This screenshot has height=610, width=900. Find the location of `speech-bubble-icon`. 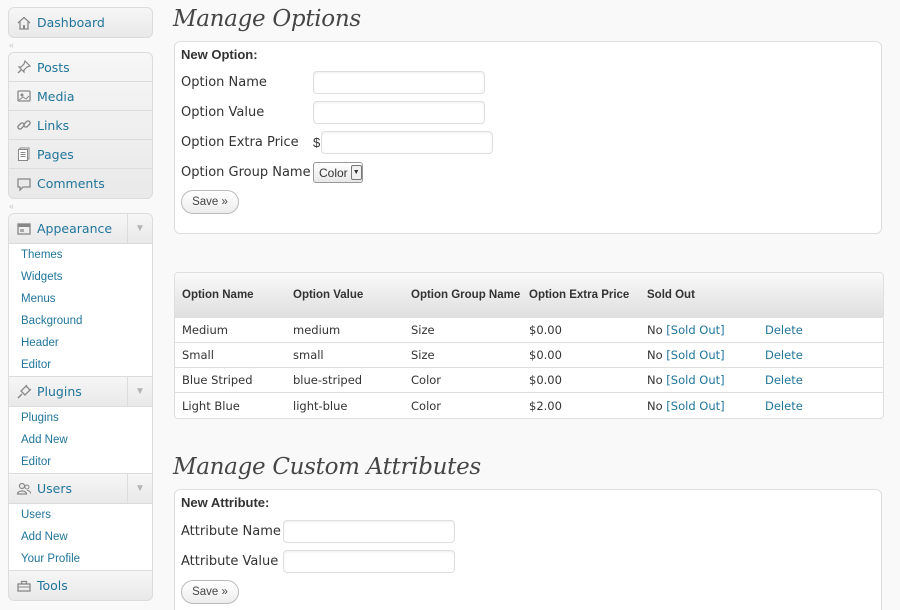

speech-bubble-icon is located at coordinates (24, 184).